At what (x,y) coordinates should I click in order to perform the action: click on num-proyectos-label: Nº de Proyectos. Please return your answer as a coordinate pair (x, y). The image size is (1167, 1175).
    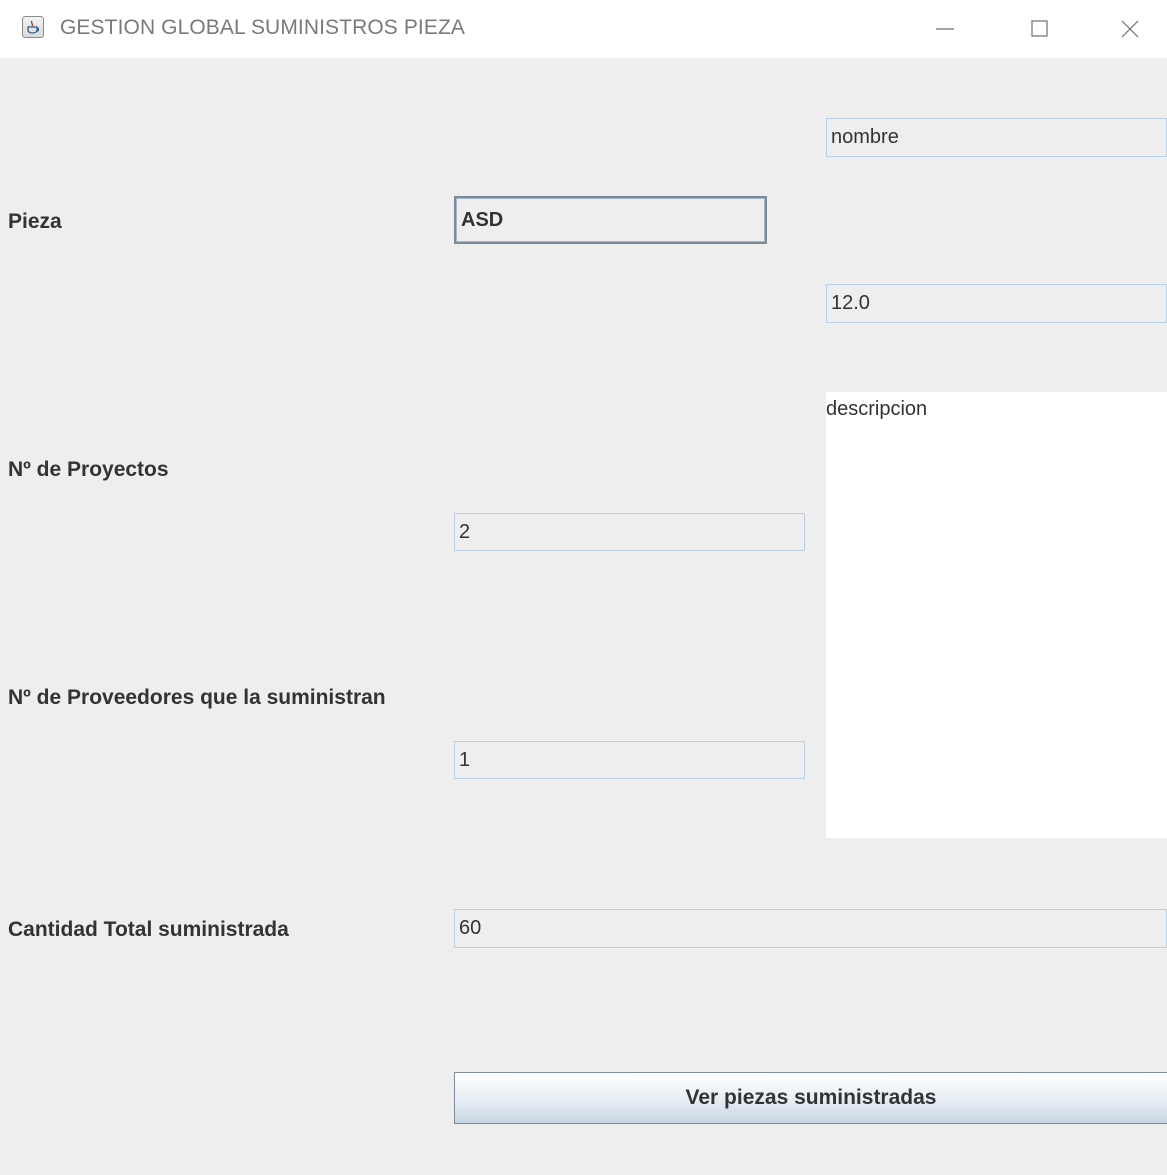
    Looking at the image, I should click on (88, 469).